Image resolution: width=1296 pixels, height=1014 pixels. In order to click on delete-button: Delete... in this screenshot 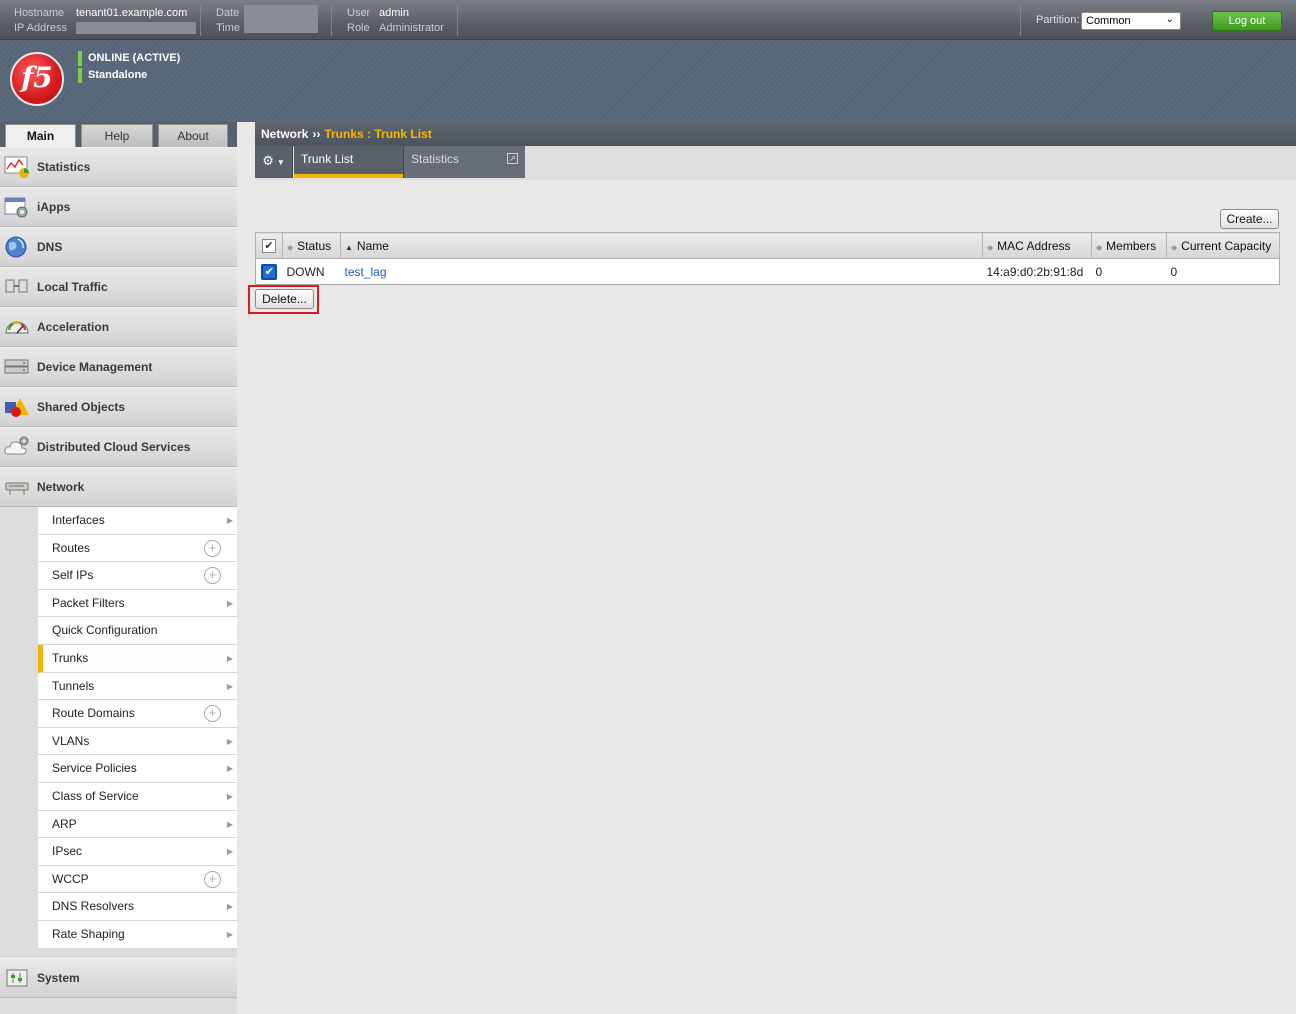, I will do `click(284, 299)`.